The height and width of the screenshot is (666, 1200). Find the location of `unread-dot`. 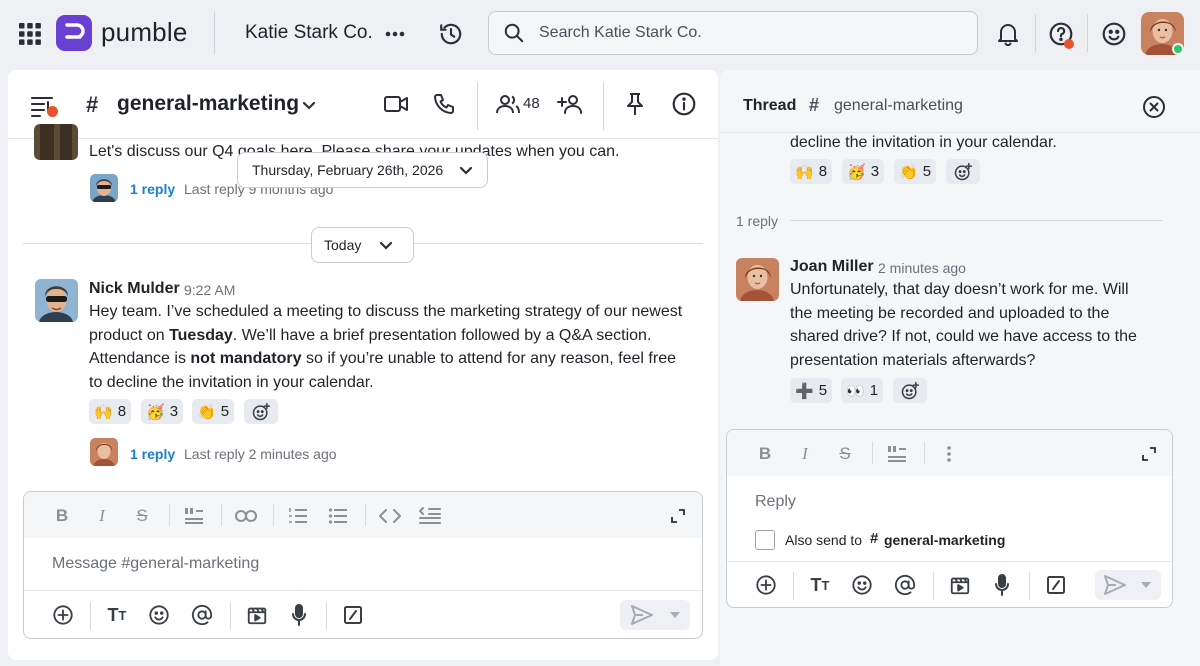

unread-dot is located at coordinates (52, 111).